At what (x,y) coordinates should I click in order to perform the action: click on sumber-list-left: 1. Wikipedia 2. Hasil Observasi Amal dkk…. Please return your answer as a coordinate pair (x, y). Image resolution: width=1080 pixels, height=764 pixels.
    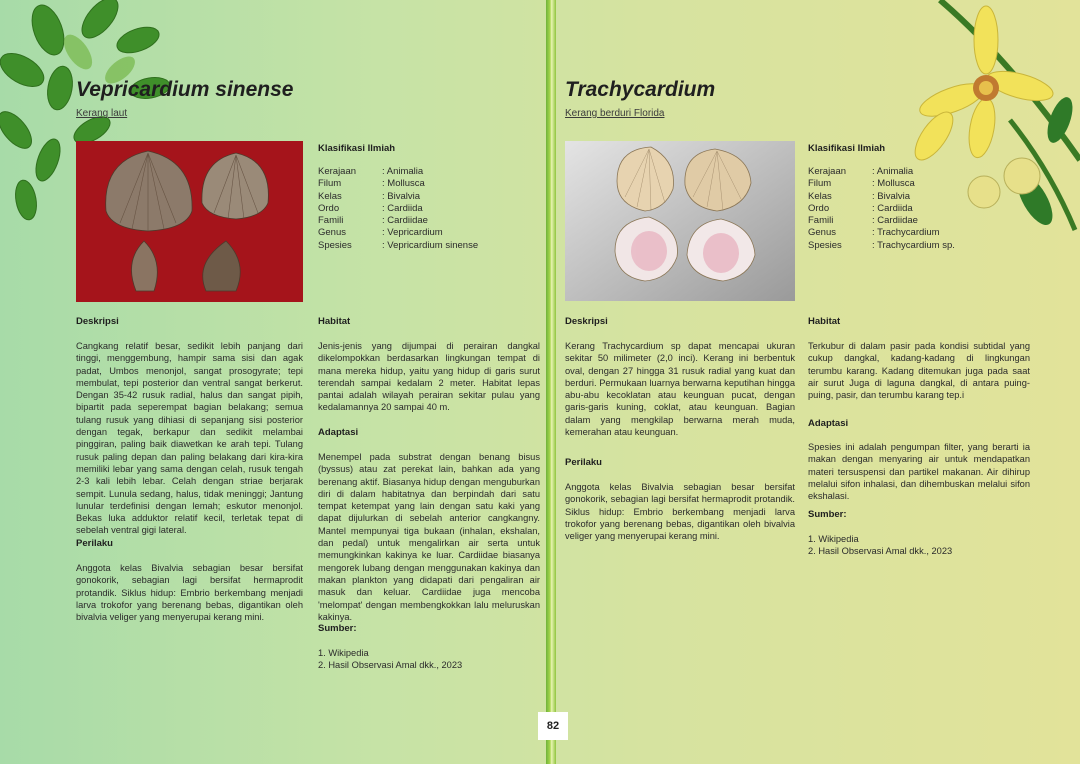
    Looking at the image, I should click on (390, 659).